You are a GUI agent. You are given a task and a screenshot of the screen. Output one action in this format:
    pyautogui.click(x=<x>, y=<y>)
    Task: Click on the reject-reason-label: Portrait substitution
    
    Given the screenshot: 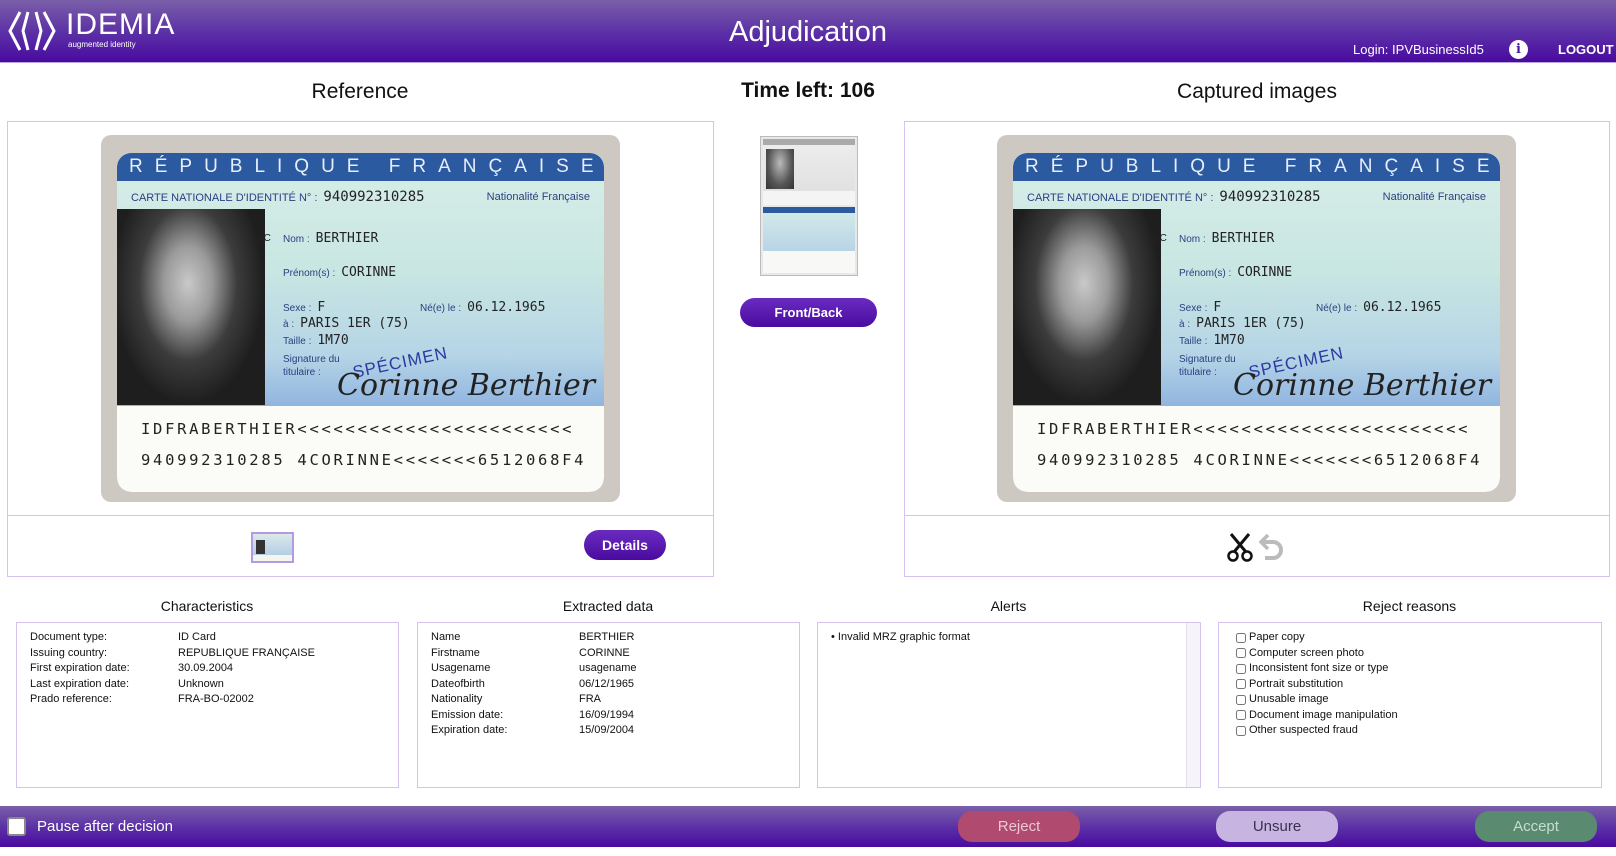 What is the action you would take?
    pyautogui.click(x=1296, y=685)
    